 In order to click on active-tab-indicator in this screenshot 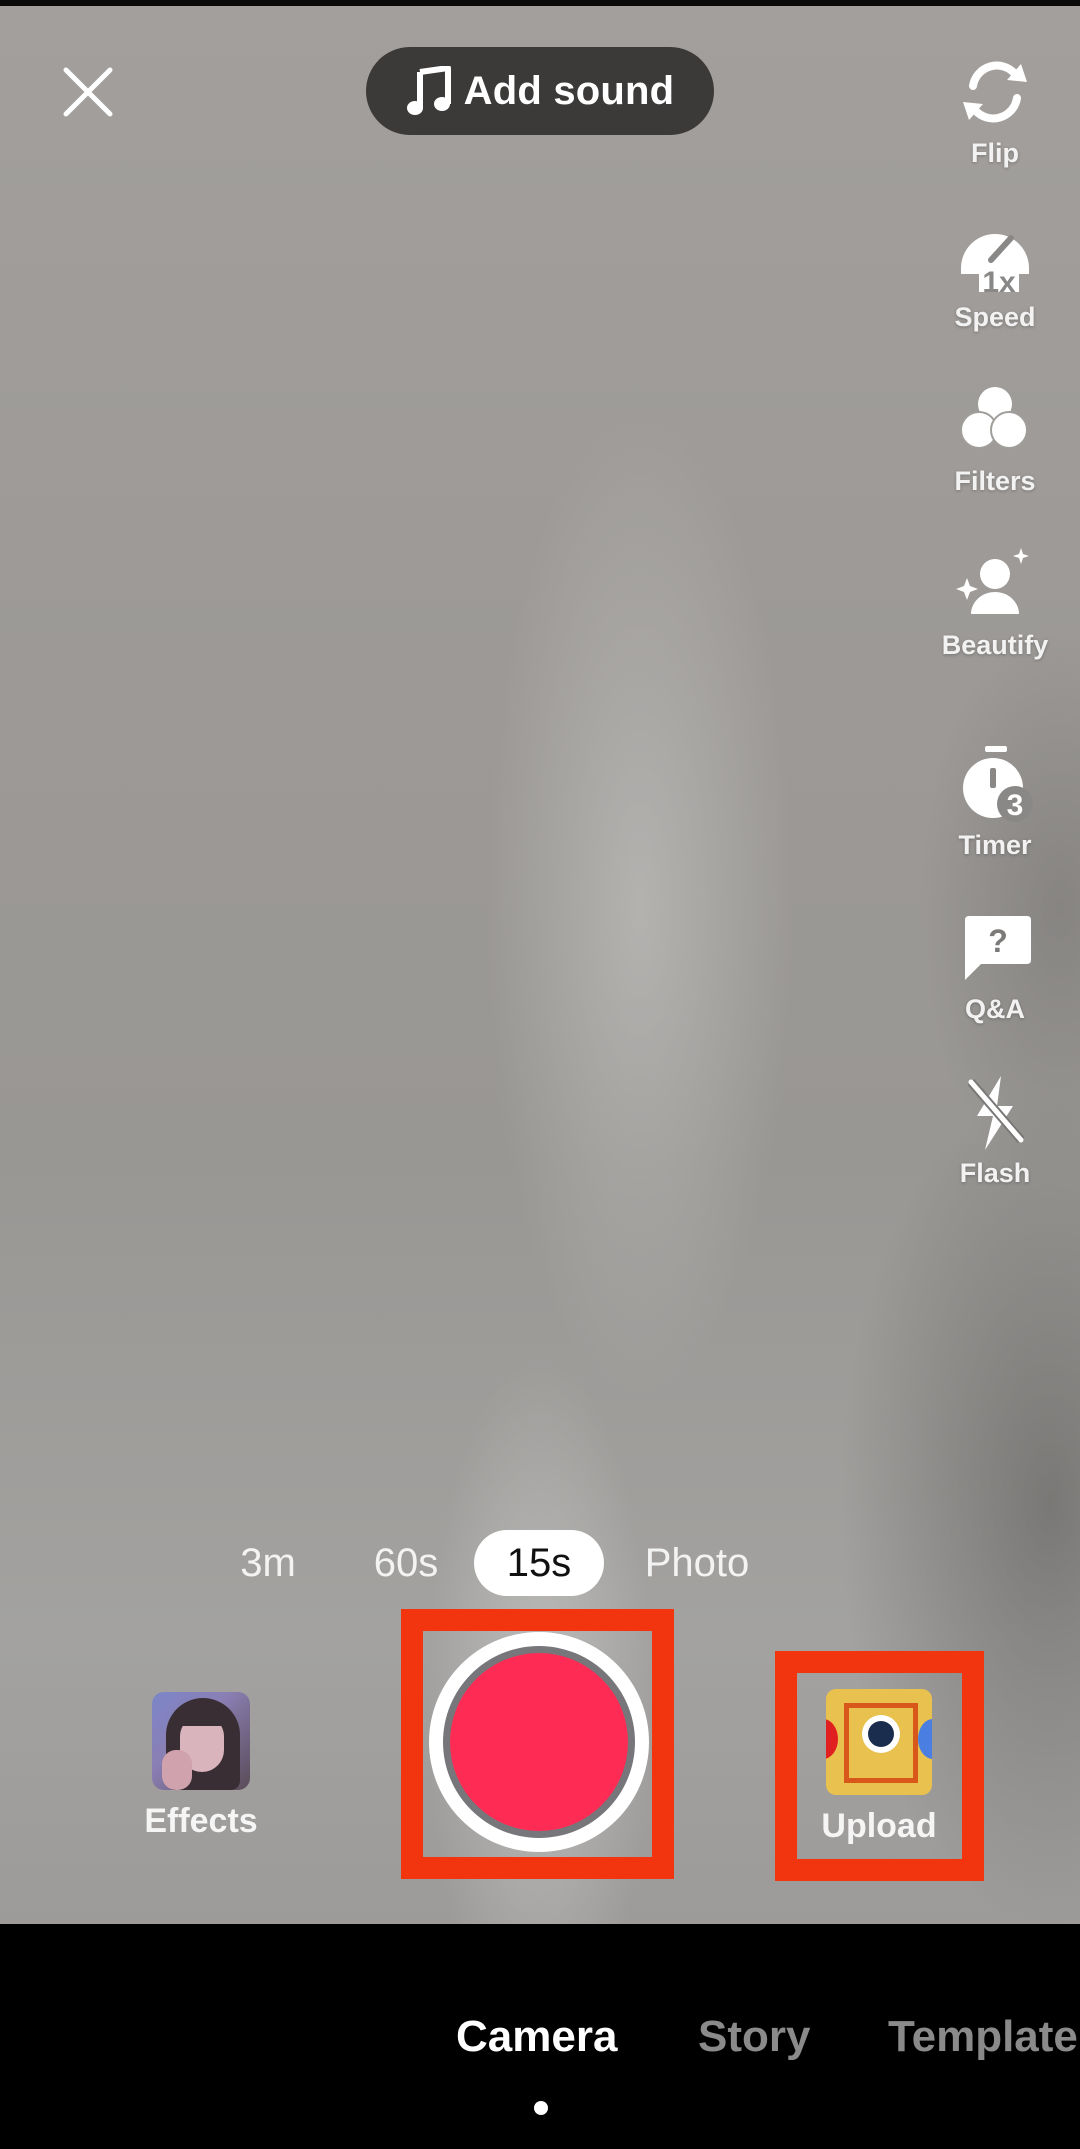, I will do `click(541, 2108)`.